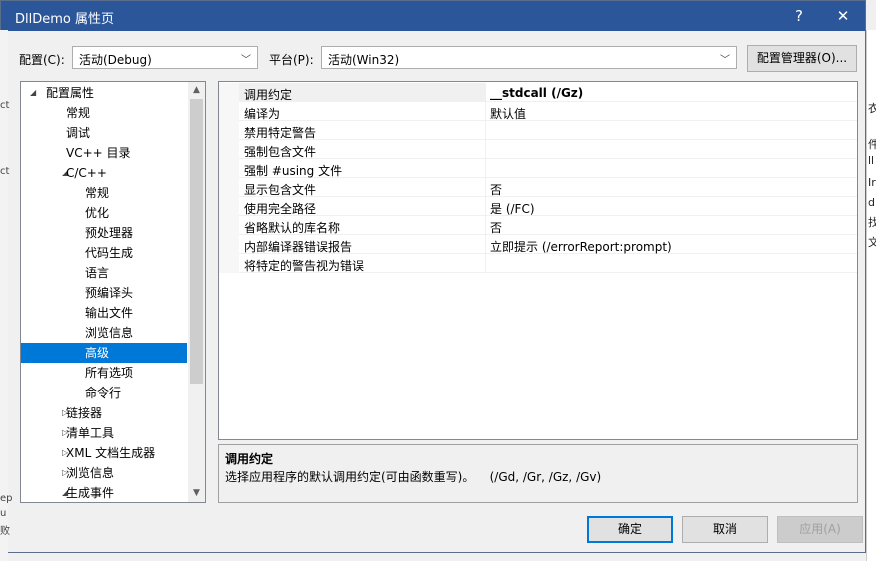  What do you see at coordinates (90, 473) in the screenshot?
I see `tree-item-label: 浏览信息` at bounding box center [90, 473].